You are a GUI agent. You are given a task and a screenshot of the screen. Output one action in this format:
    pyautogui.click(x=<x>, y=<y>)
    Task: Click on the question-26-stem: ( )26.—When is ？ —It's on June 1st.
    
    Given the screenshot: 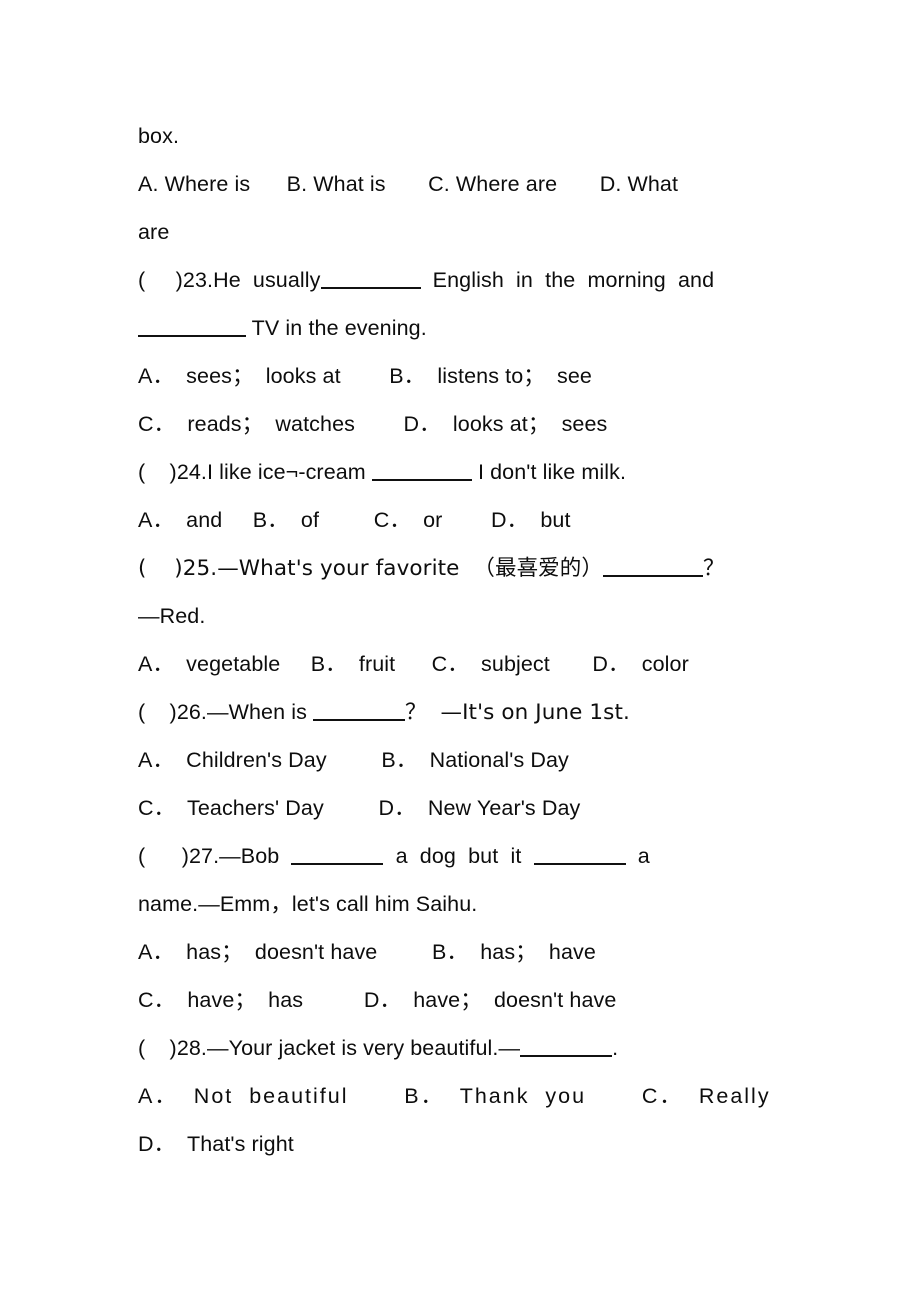 What is the action you would take?
    pyautogui.click(x=460, y=712)
    